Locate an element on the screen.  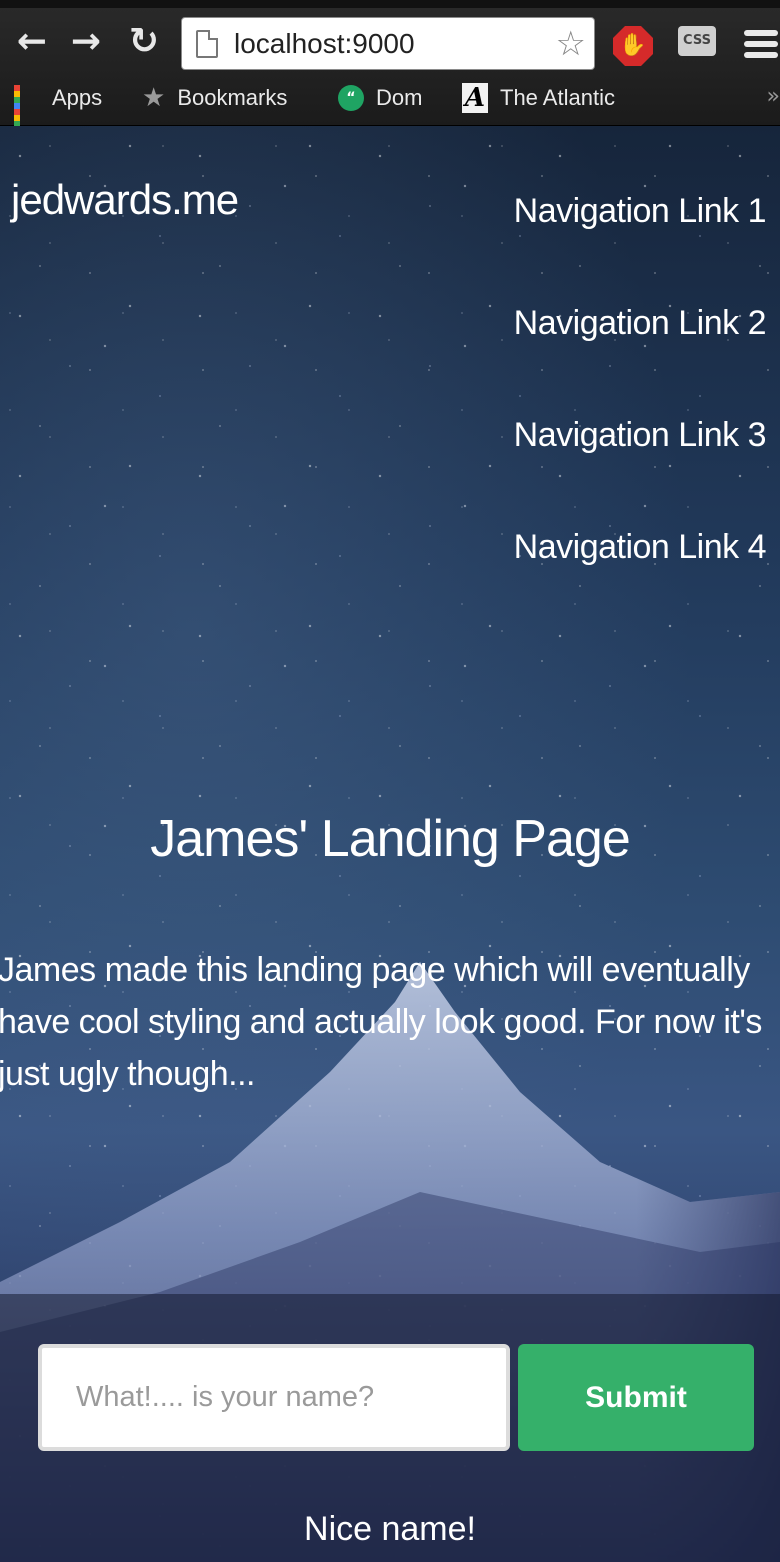
nav-link-1: Navigation Link 1 is located at coordinates (640, 248).